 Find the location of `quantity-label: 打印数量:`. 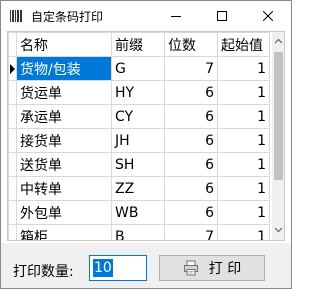

quantity-label: 打印数量: is located at coordinates (43, 272).